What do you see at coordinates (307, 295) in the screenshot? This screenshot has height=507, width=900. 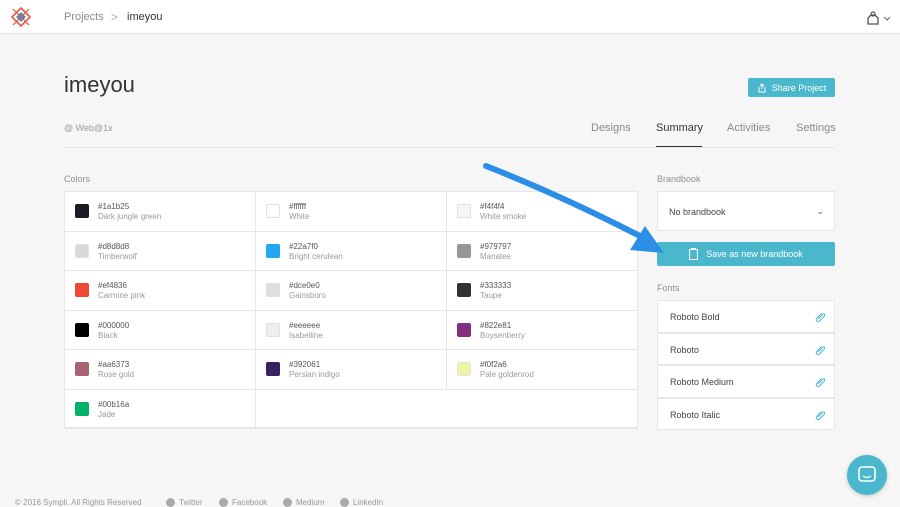 I see `color-name: Gainsboro` at bounding box center [307, 295].